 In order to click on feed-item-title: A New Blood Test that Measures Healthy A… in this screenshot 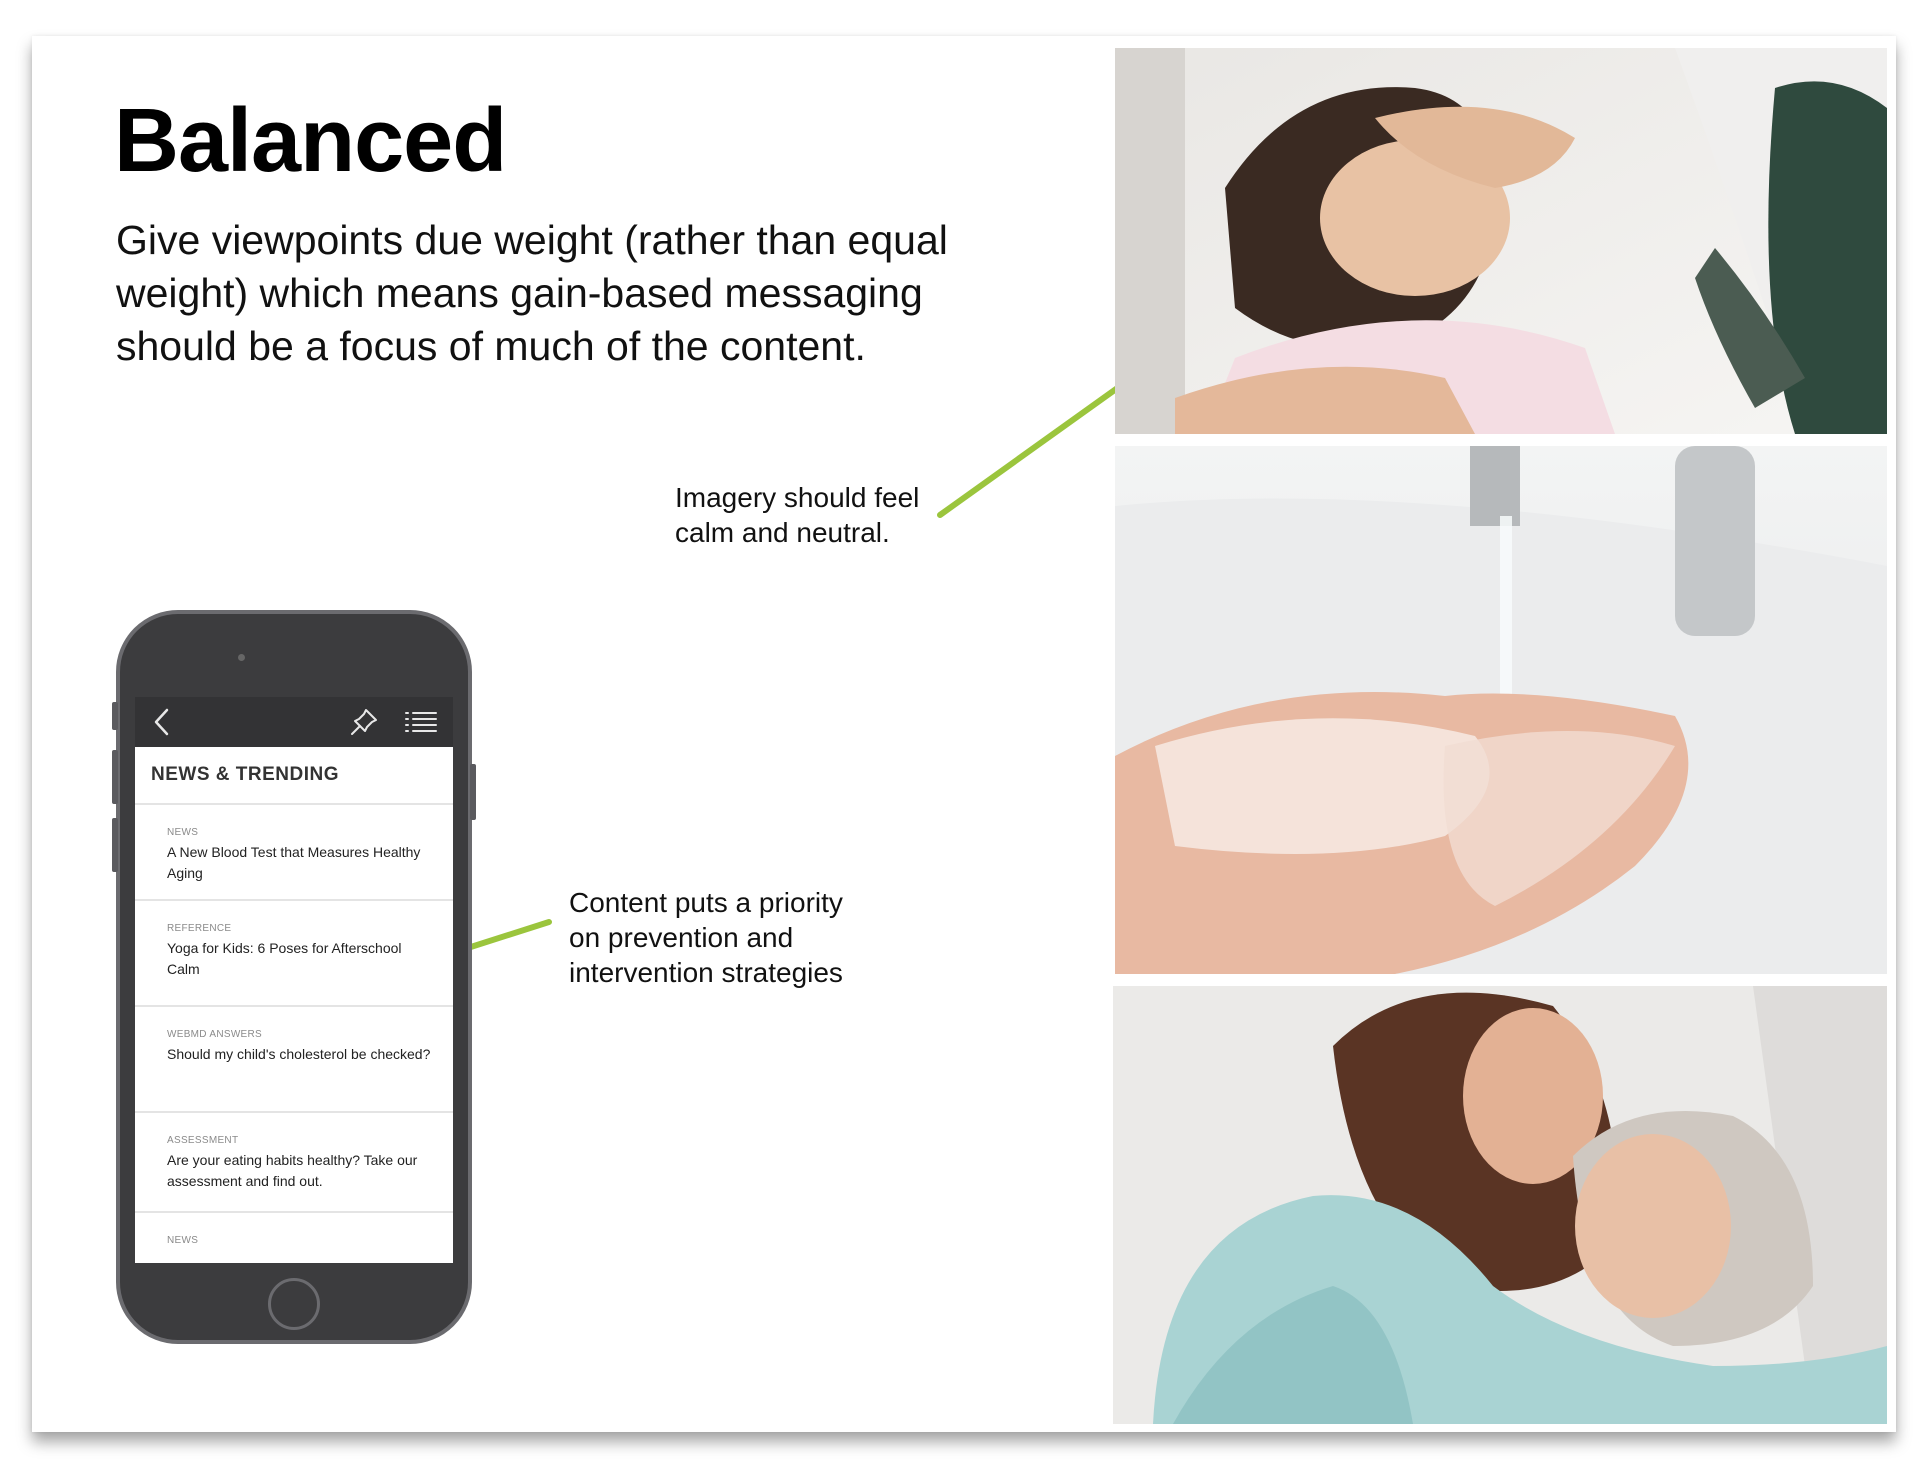, I will do `click(294, 862)`.